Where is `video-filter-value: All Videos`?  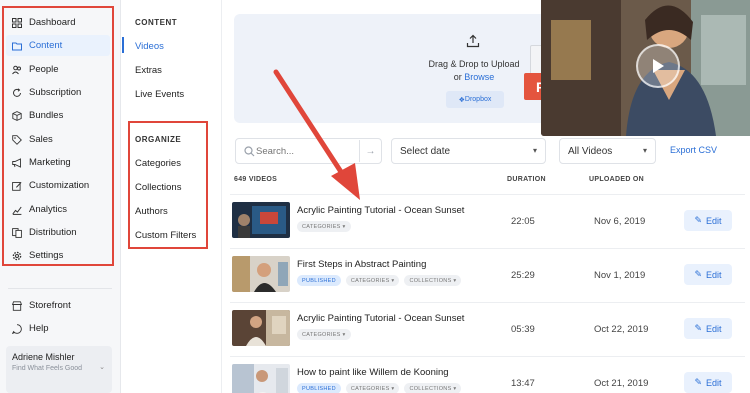
video-filter-value: All Videos is located at coordinates (590, 151).